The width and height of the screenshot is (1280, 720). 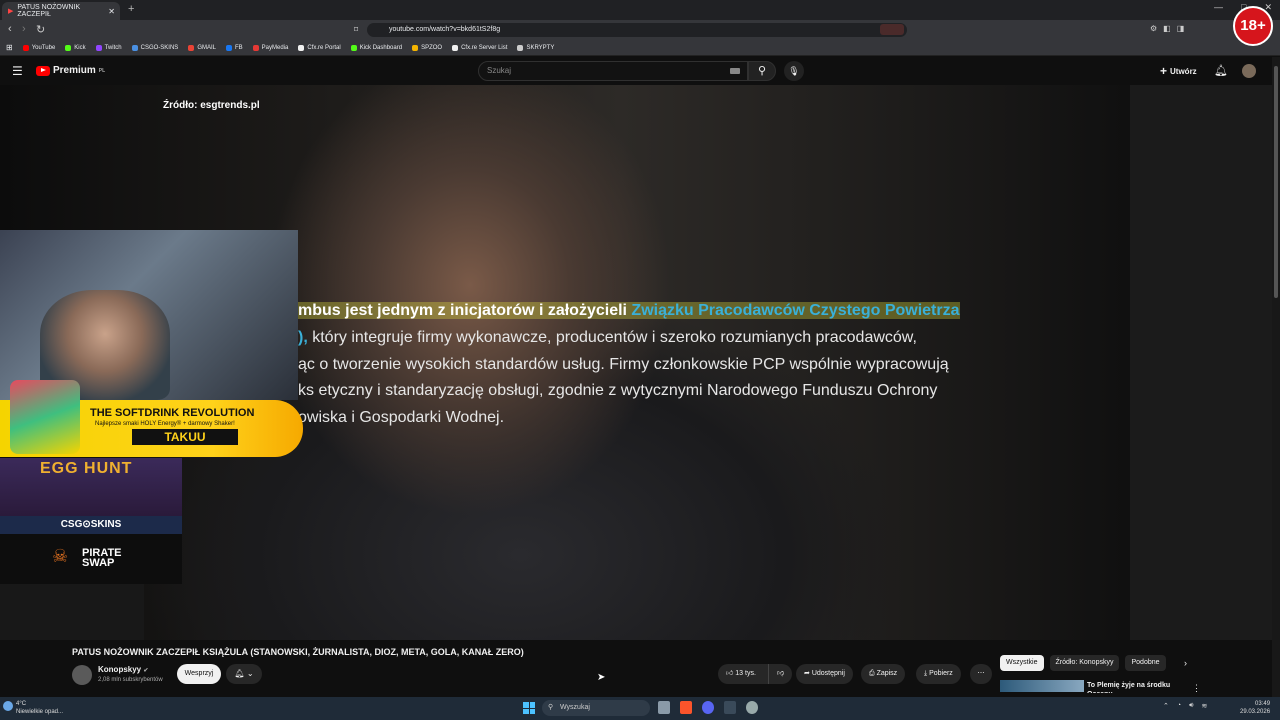 I want to click on bookmark-label: Twitch, so click(x=113, y=47).